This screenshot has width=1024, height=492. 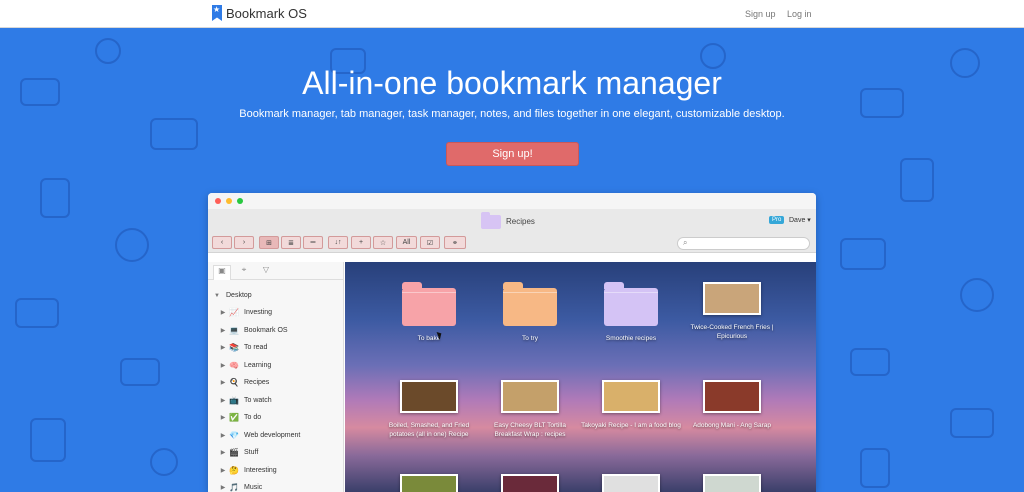 What do you see at coordinates (743, 243) in the screenshot?
I see `search-input: ⌕` at bounding box center [743, 243].